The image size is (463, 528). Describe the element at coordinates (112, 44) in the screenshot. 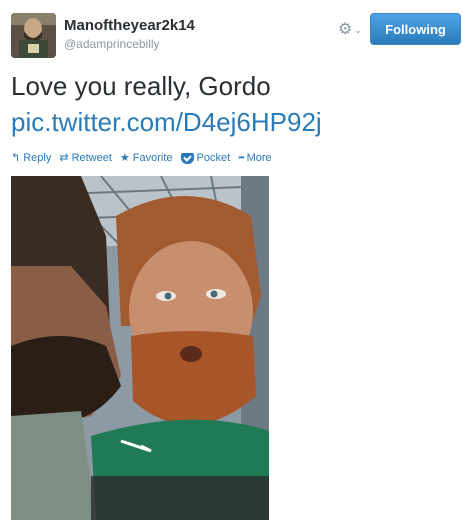

I see `user-handle: @adamprincebilly` at that location.